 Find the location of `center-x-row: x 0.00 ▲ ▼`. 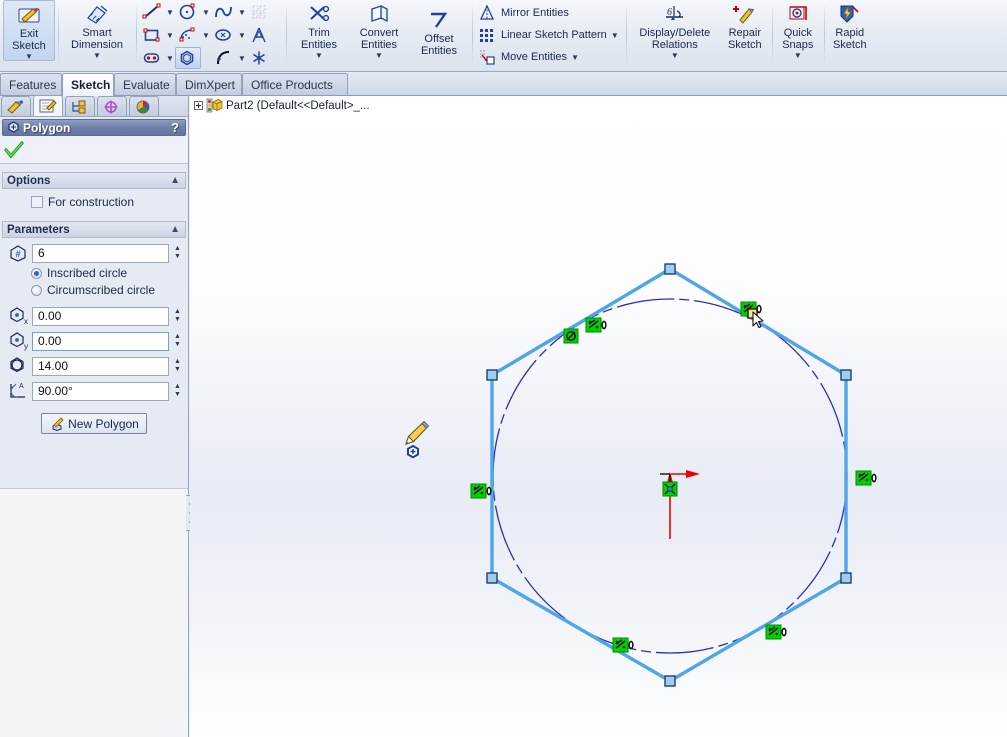

center-x-row: x 0.00 ▲ ▼ is located at coordinates (94, 311).